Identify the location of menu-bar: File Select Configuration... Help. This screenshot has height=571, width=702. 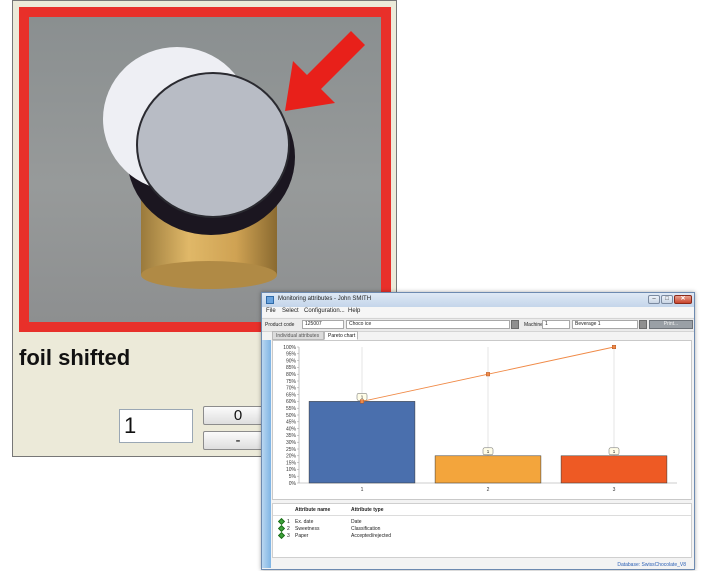
(478, 312).